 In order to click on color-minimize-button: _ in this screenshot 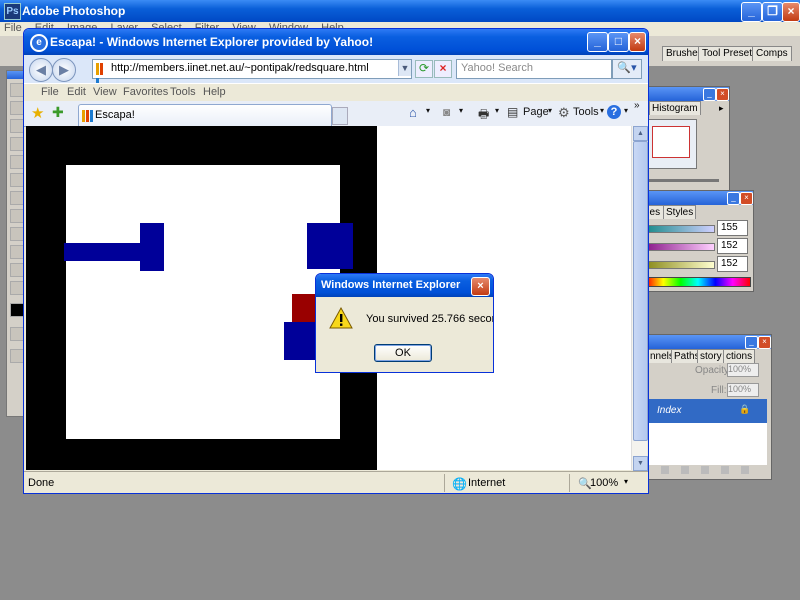, I will do `click(733, 198)`.